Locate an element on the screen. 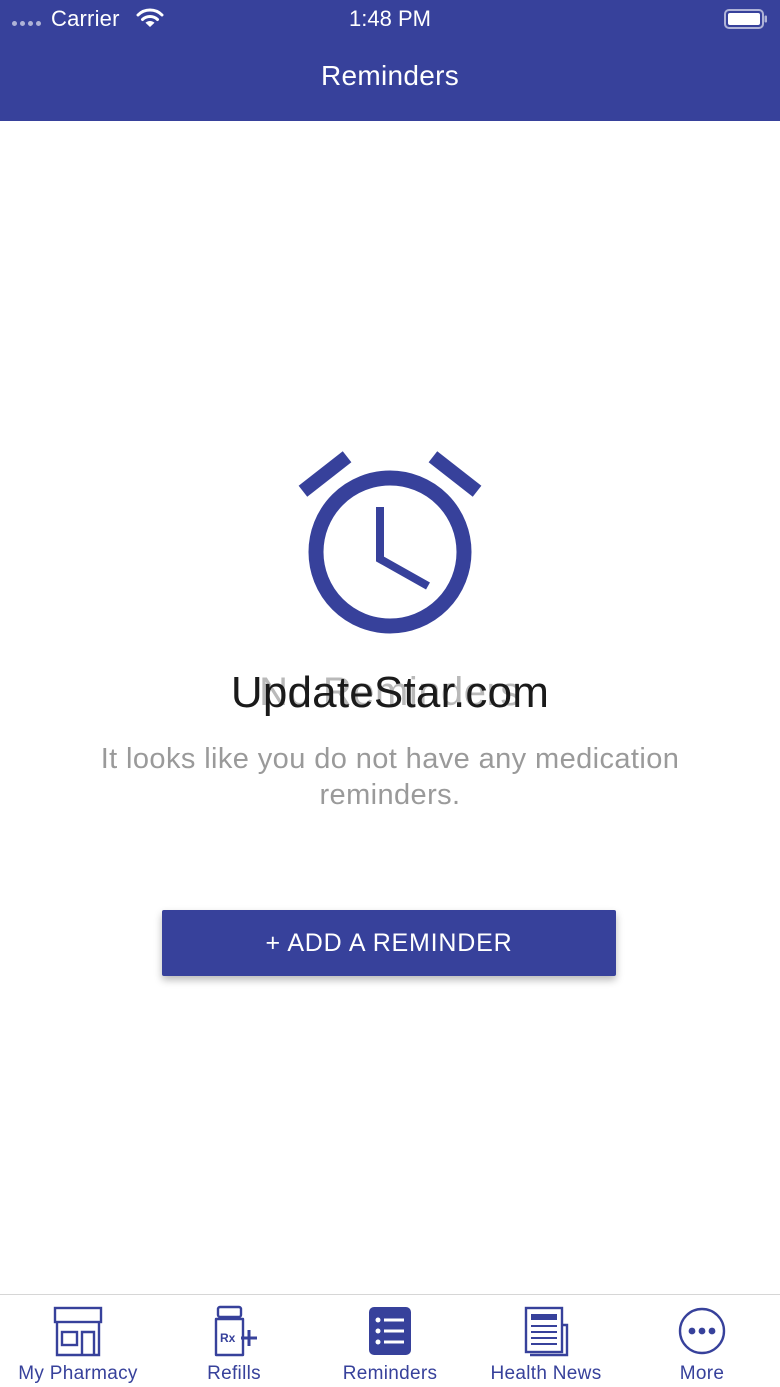 This screenshot has width=780, height=1387. battery-icon is located at coordinates (745, 19).